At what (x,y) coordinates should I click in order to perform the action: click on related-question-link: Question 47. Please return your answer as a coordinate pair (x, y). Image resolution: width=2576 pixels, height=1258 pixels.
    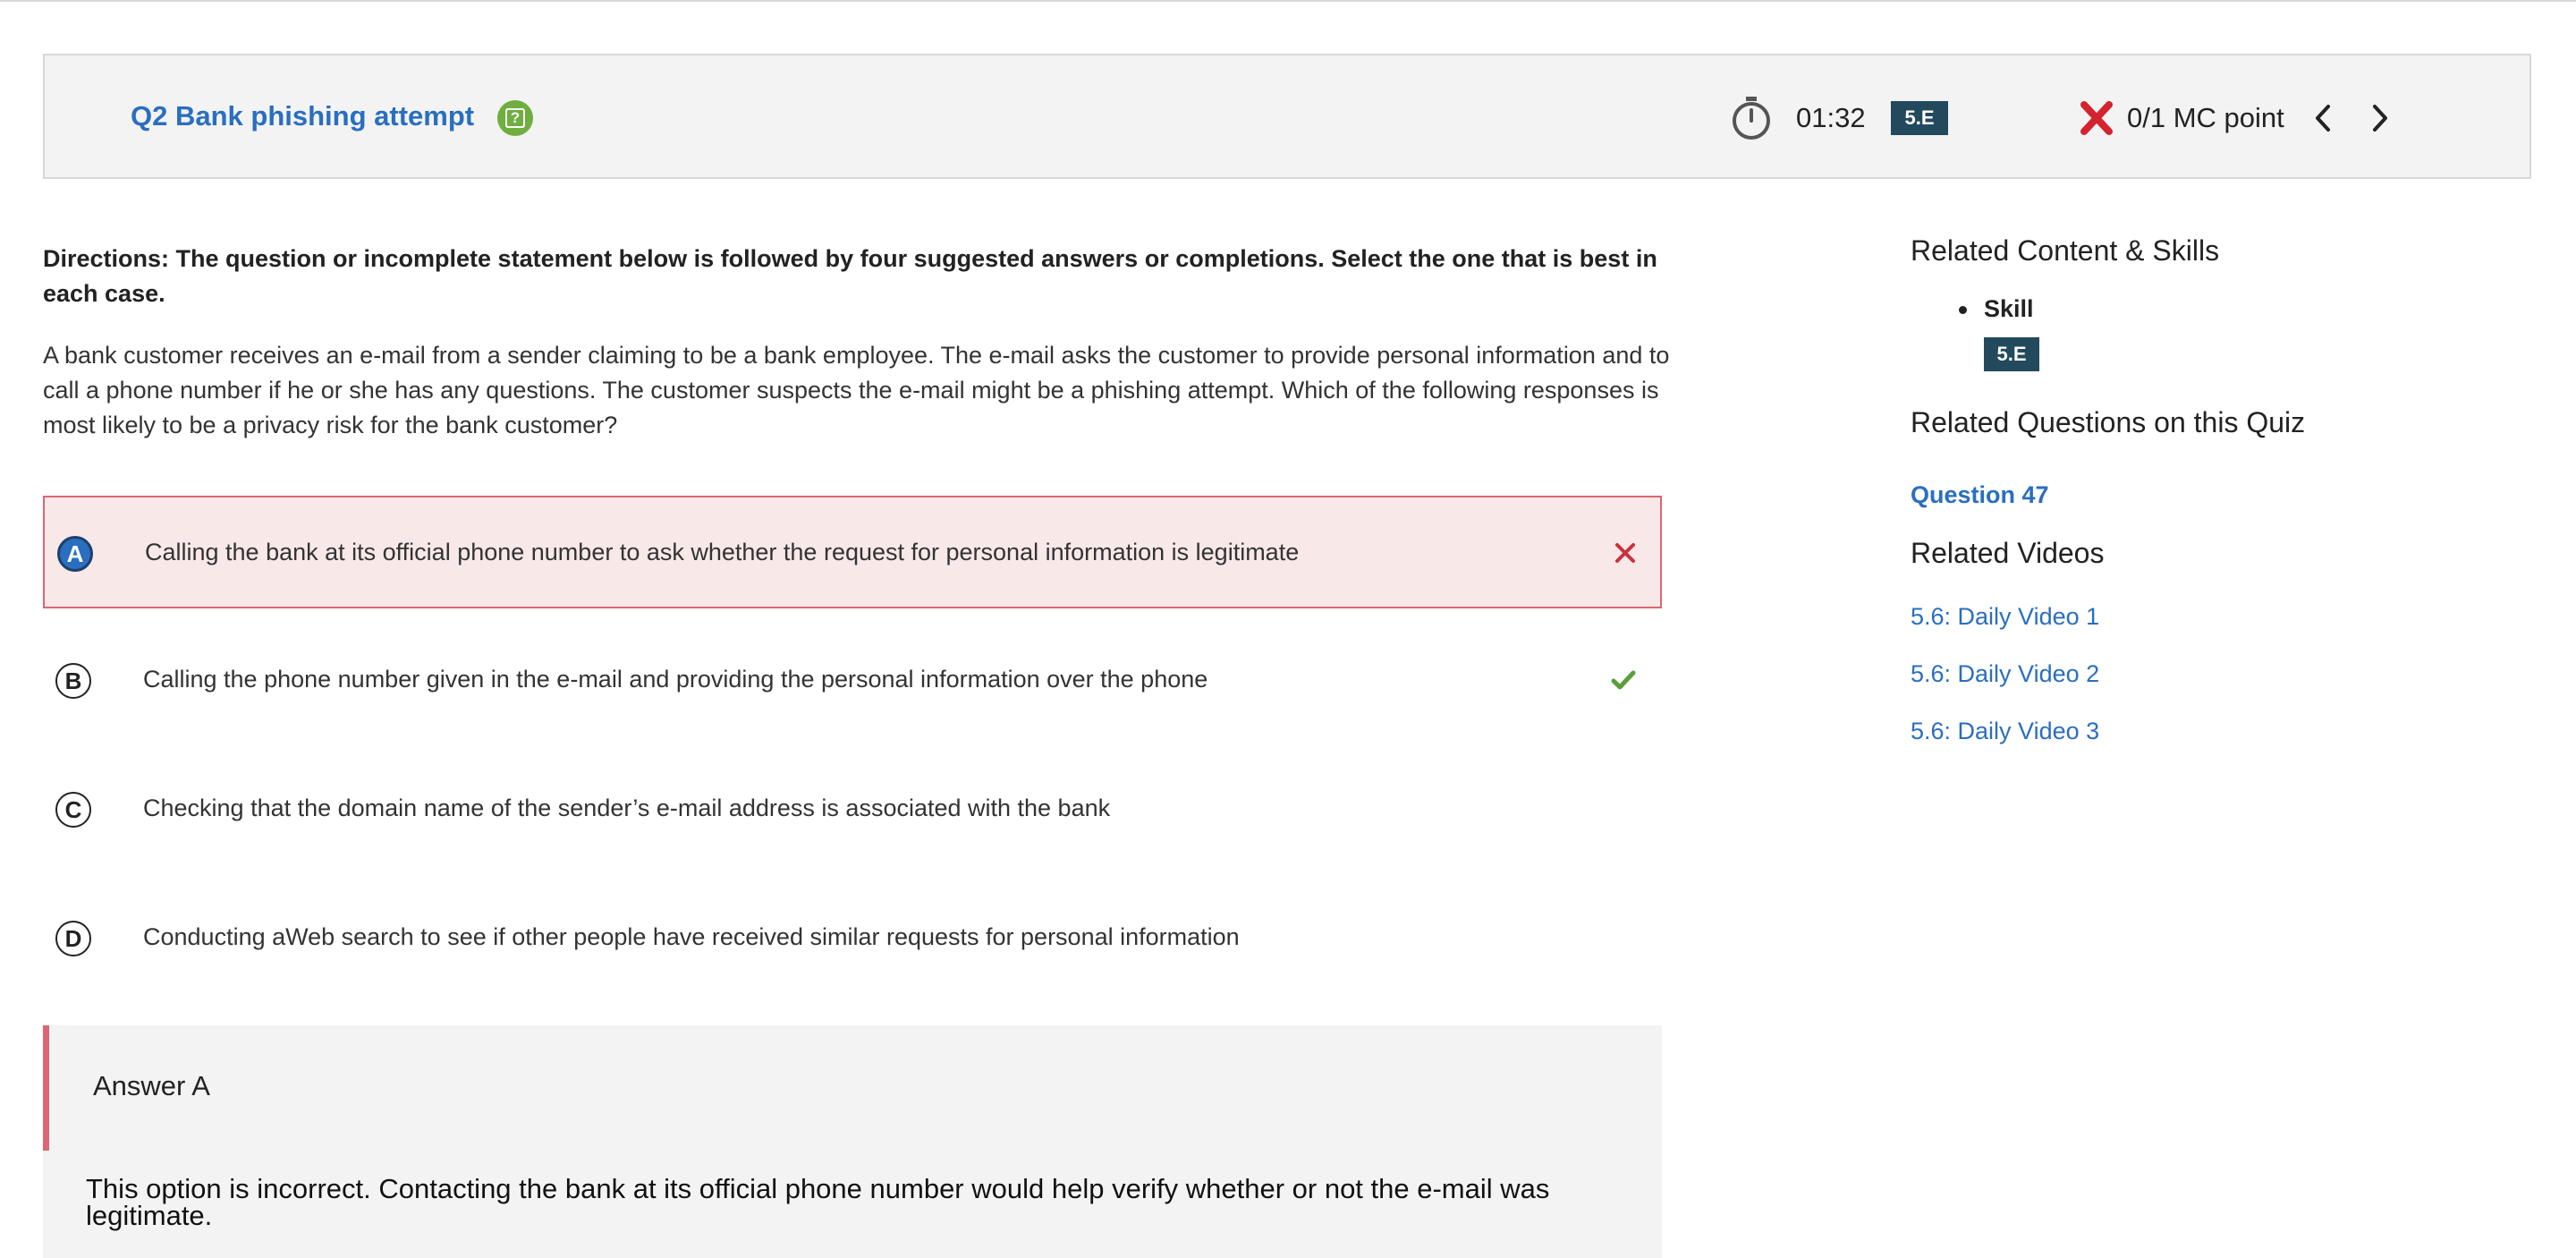
    Looking at the image, I should click on (1980, 495).